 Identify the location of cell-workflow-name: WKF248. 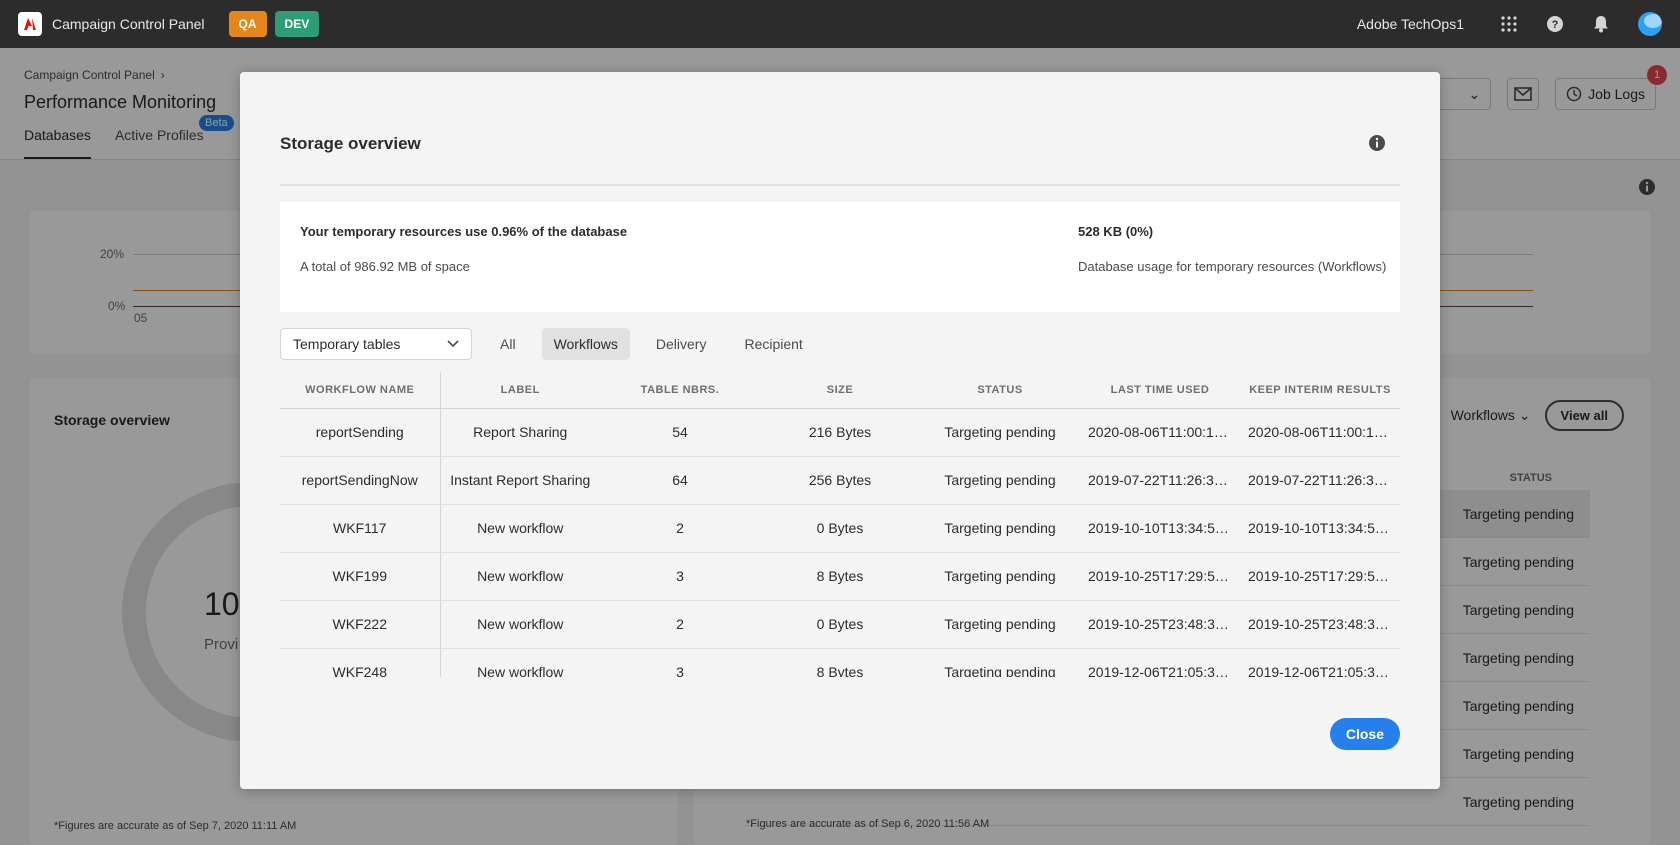
(360, 662).